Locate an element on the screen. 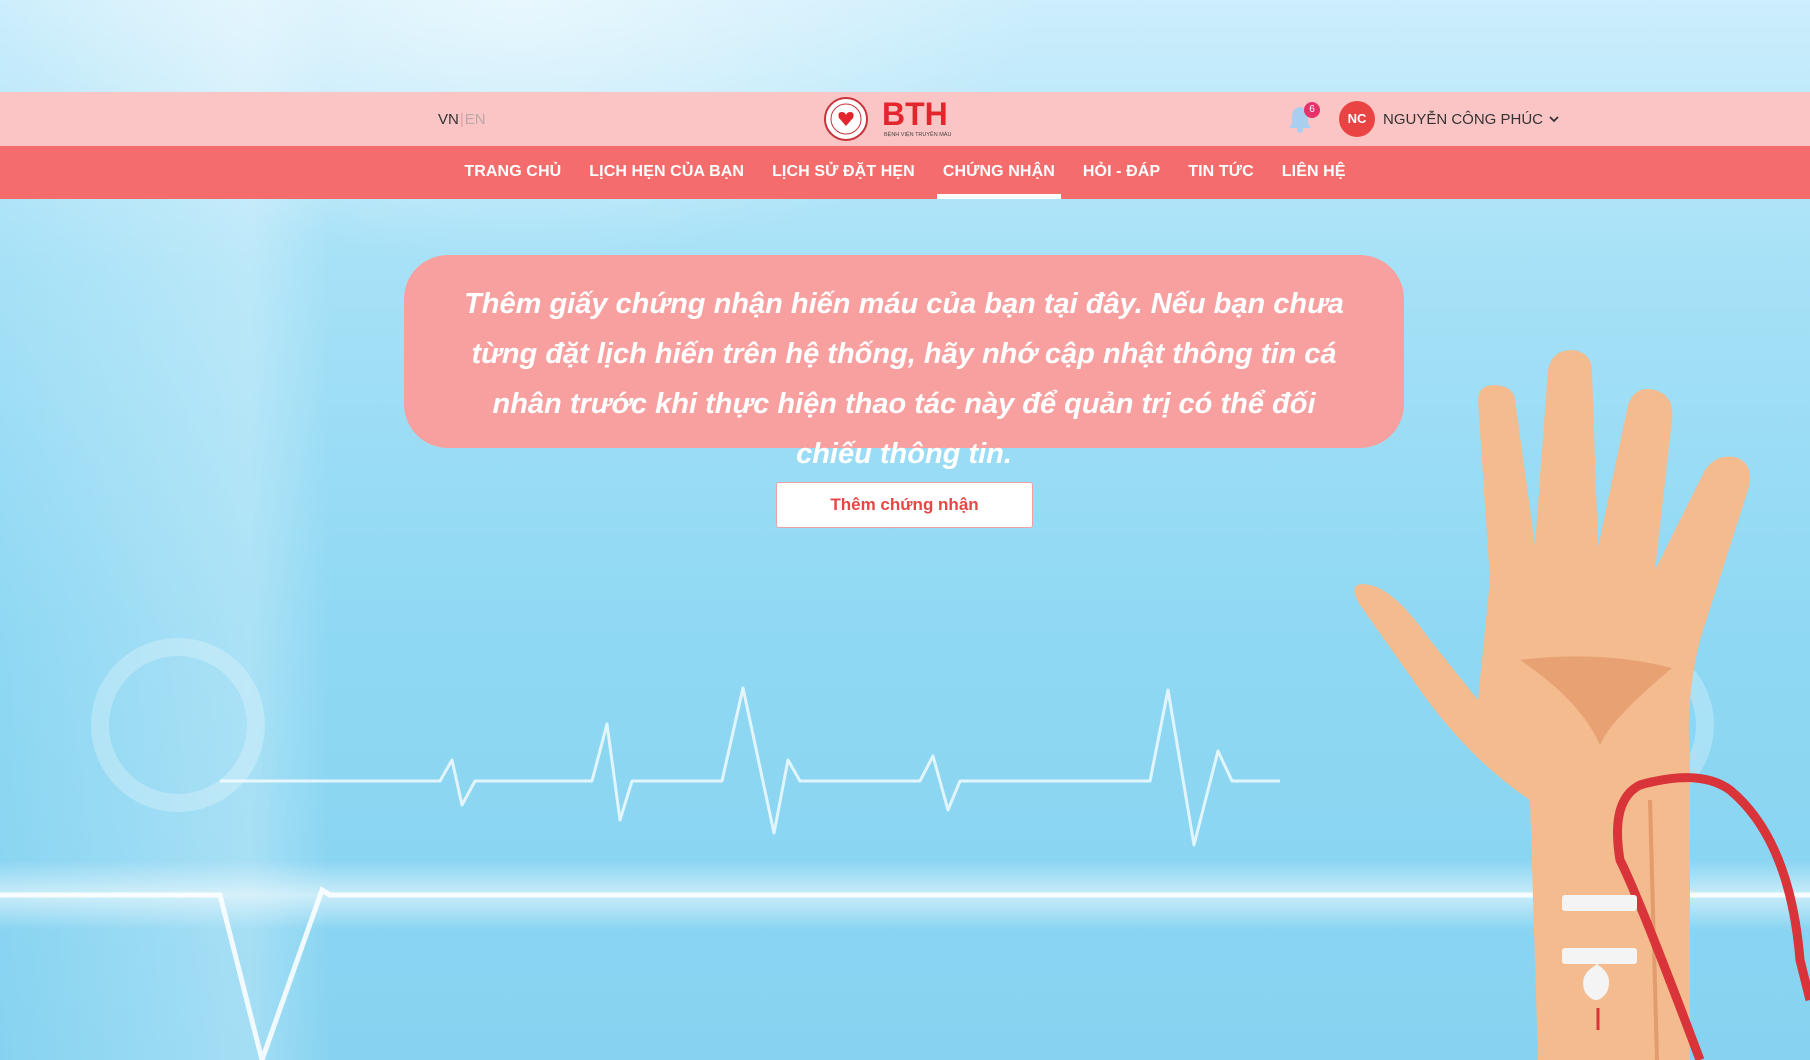 This screenshot has width=1810, height=1060. lang-en: EN is located at coordinates (475, 119).